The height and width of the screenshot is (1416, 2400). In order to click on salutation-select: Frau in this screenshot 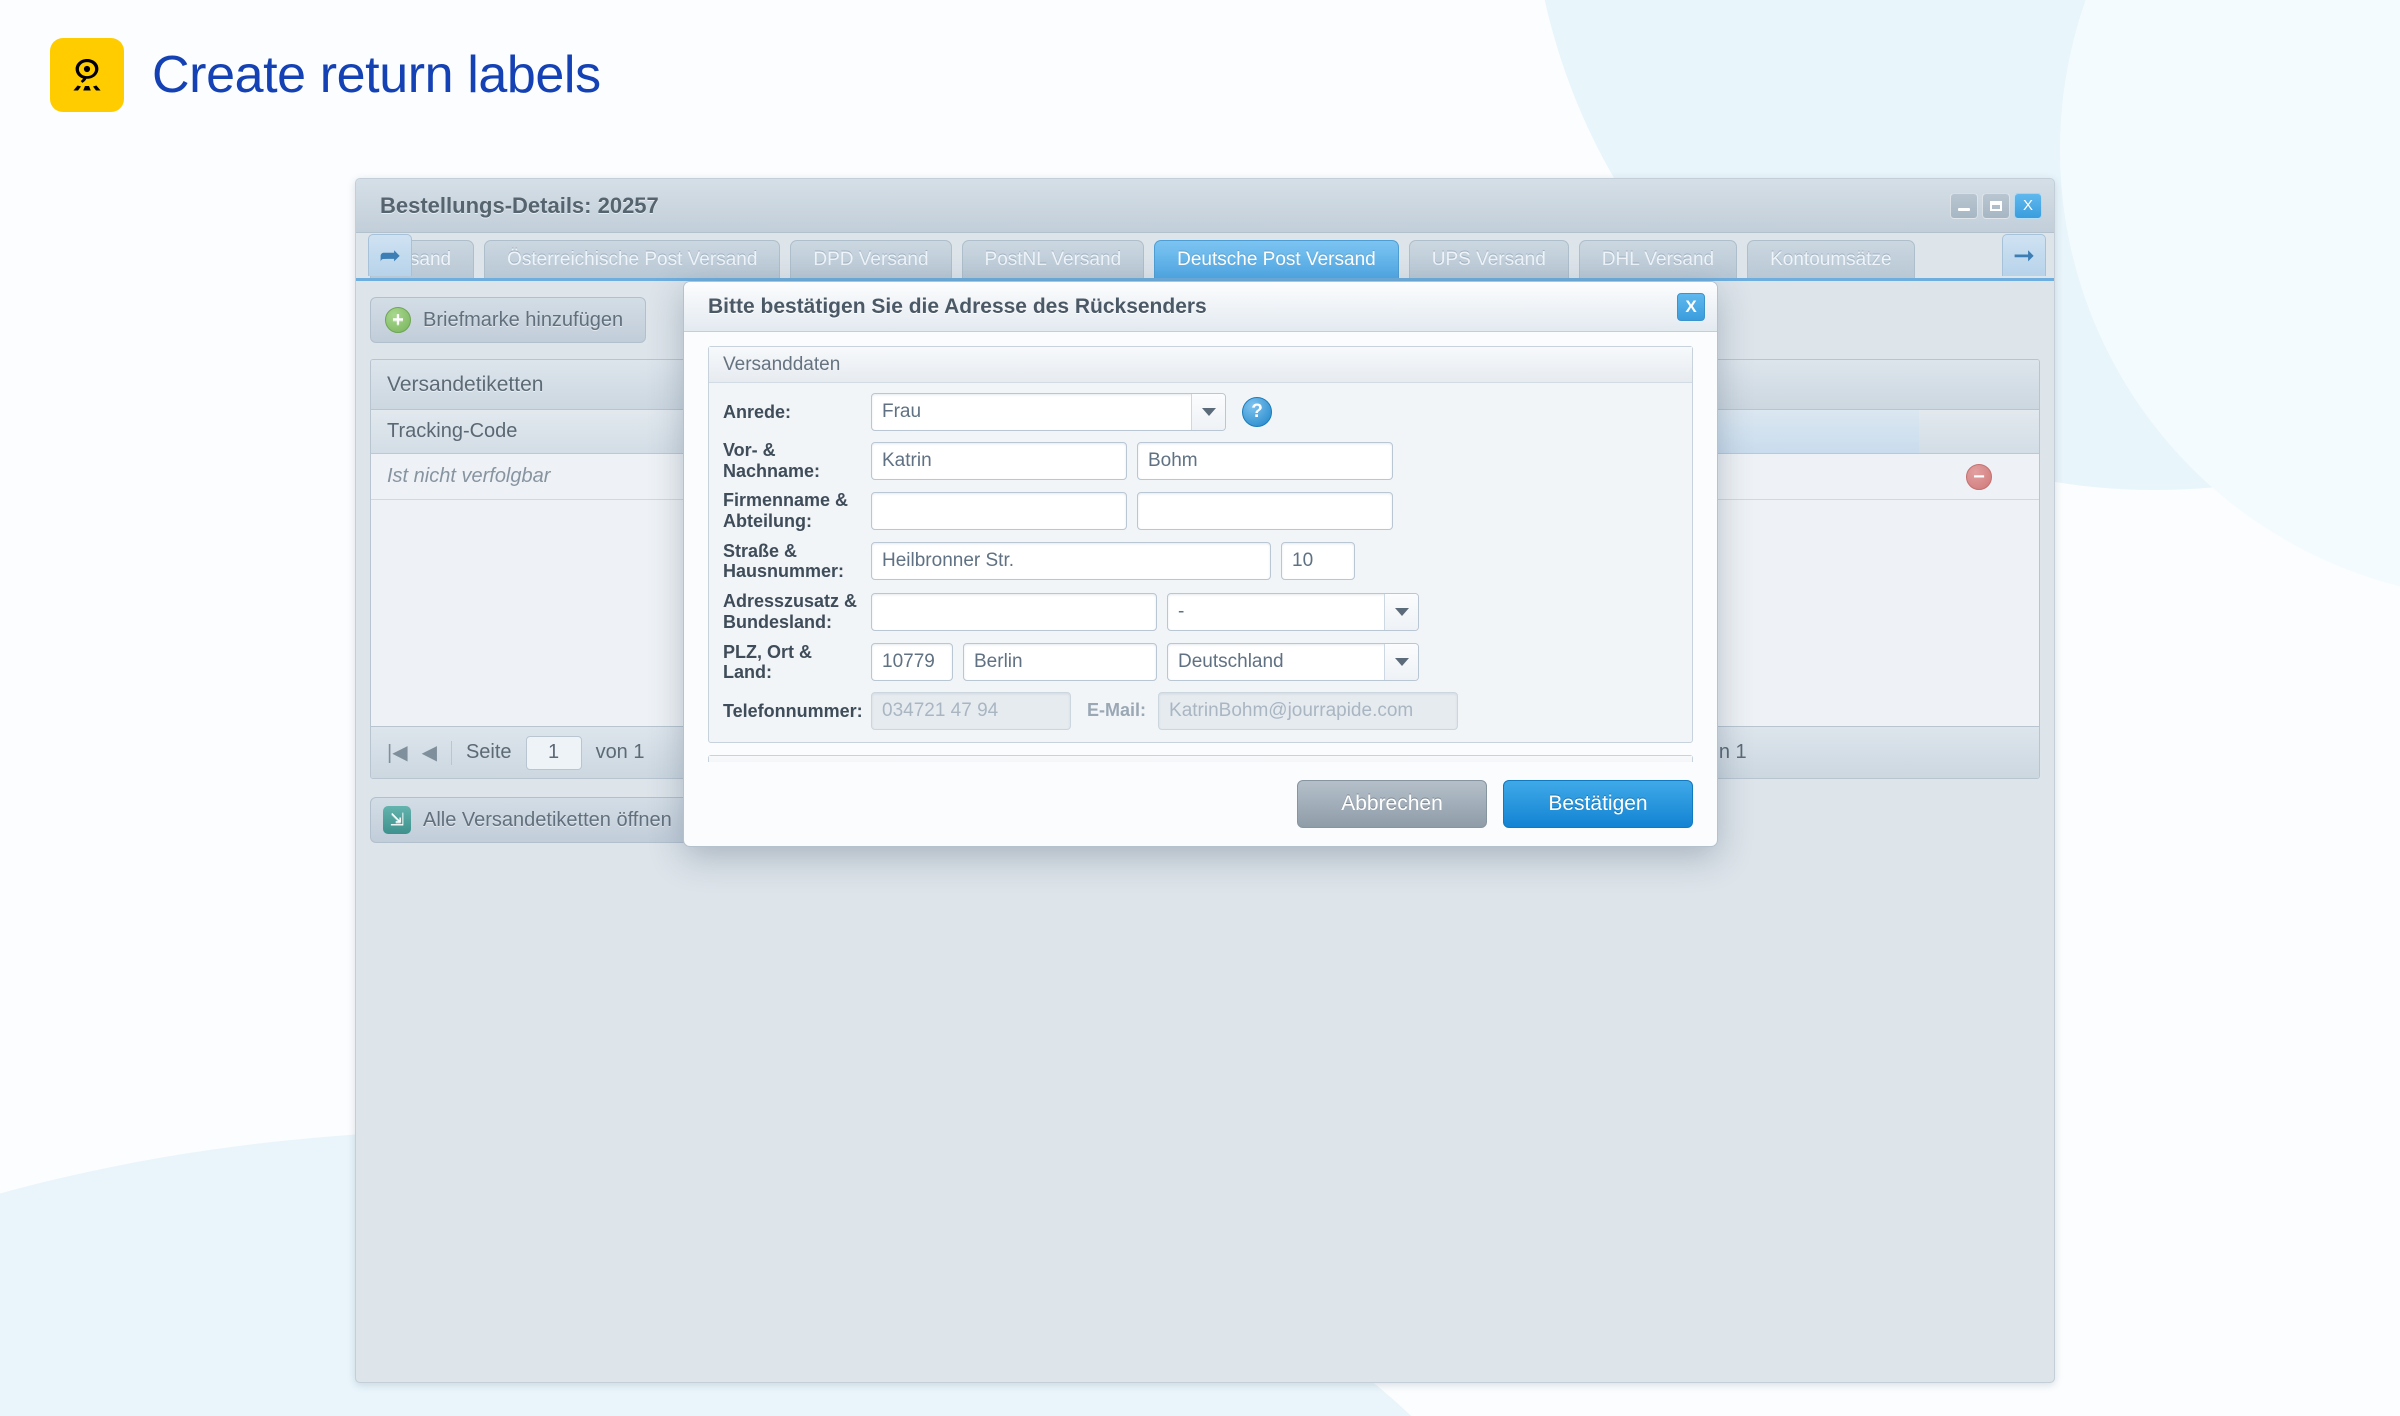, I will do `click(1048, 412)`.